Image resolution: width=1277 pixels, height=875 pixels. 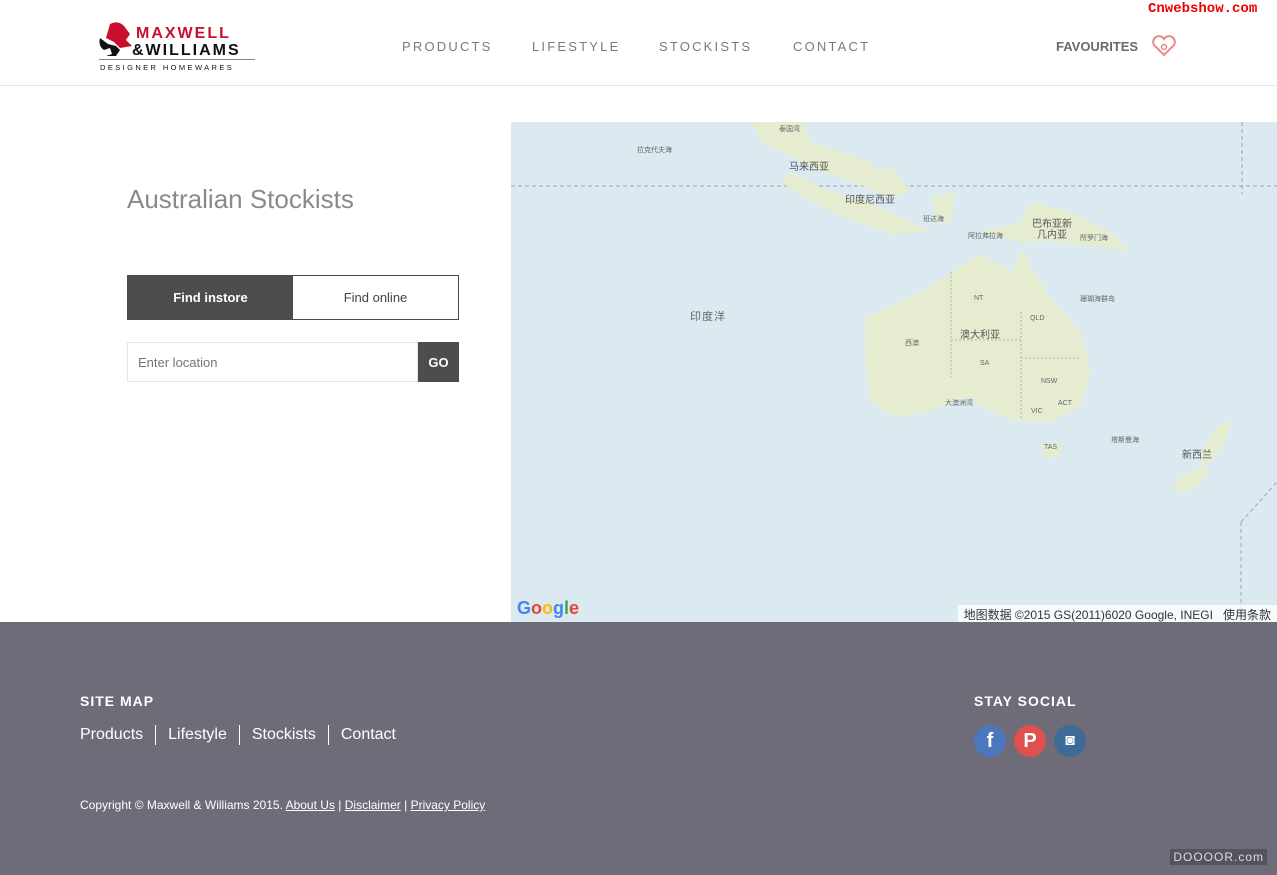 What do you see at coordinates (438, 362) in the screenshot?
I see `go-button: GO` at bounding box center [438, 362].